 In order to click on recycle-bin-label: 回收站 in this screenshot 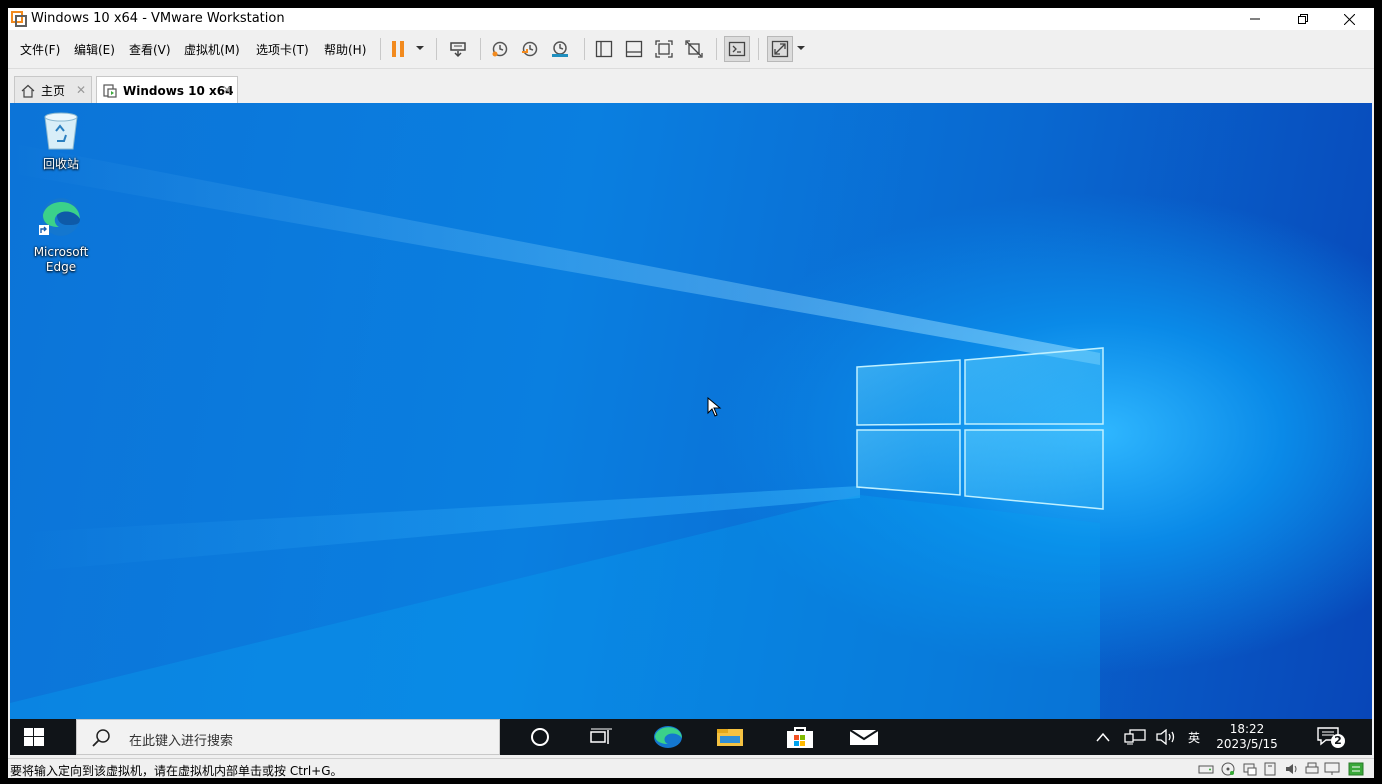, I will do `click(60, 164)`.